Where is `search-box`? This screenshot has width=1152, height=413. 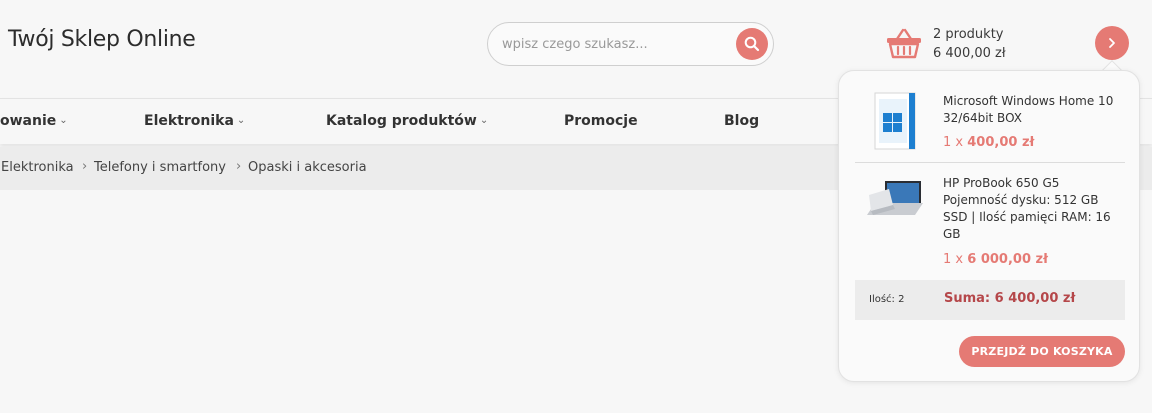
search-box is located at coordinates (630, 44).